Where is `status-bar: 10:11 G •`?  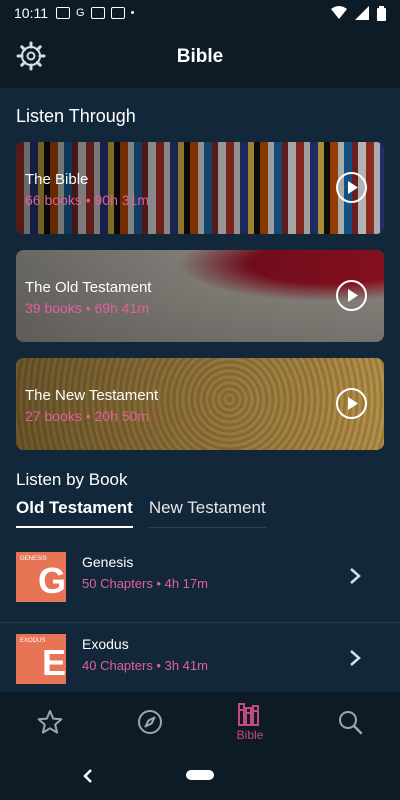
status-bar: 10:11 G • is located at coordinates (200, 13).